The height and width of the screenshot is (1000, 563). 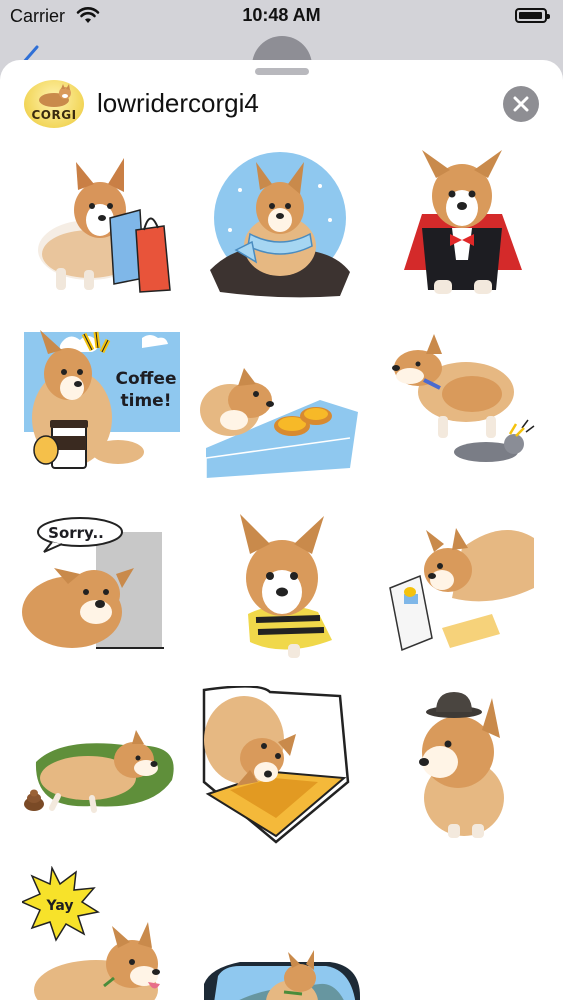 I want to click on sticker-pack-title: lowridercorgi4, so click(x=178, y=103).